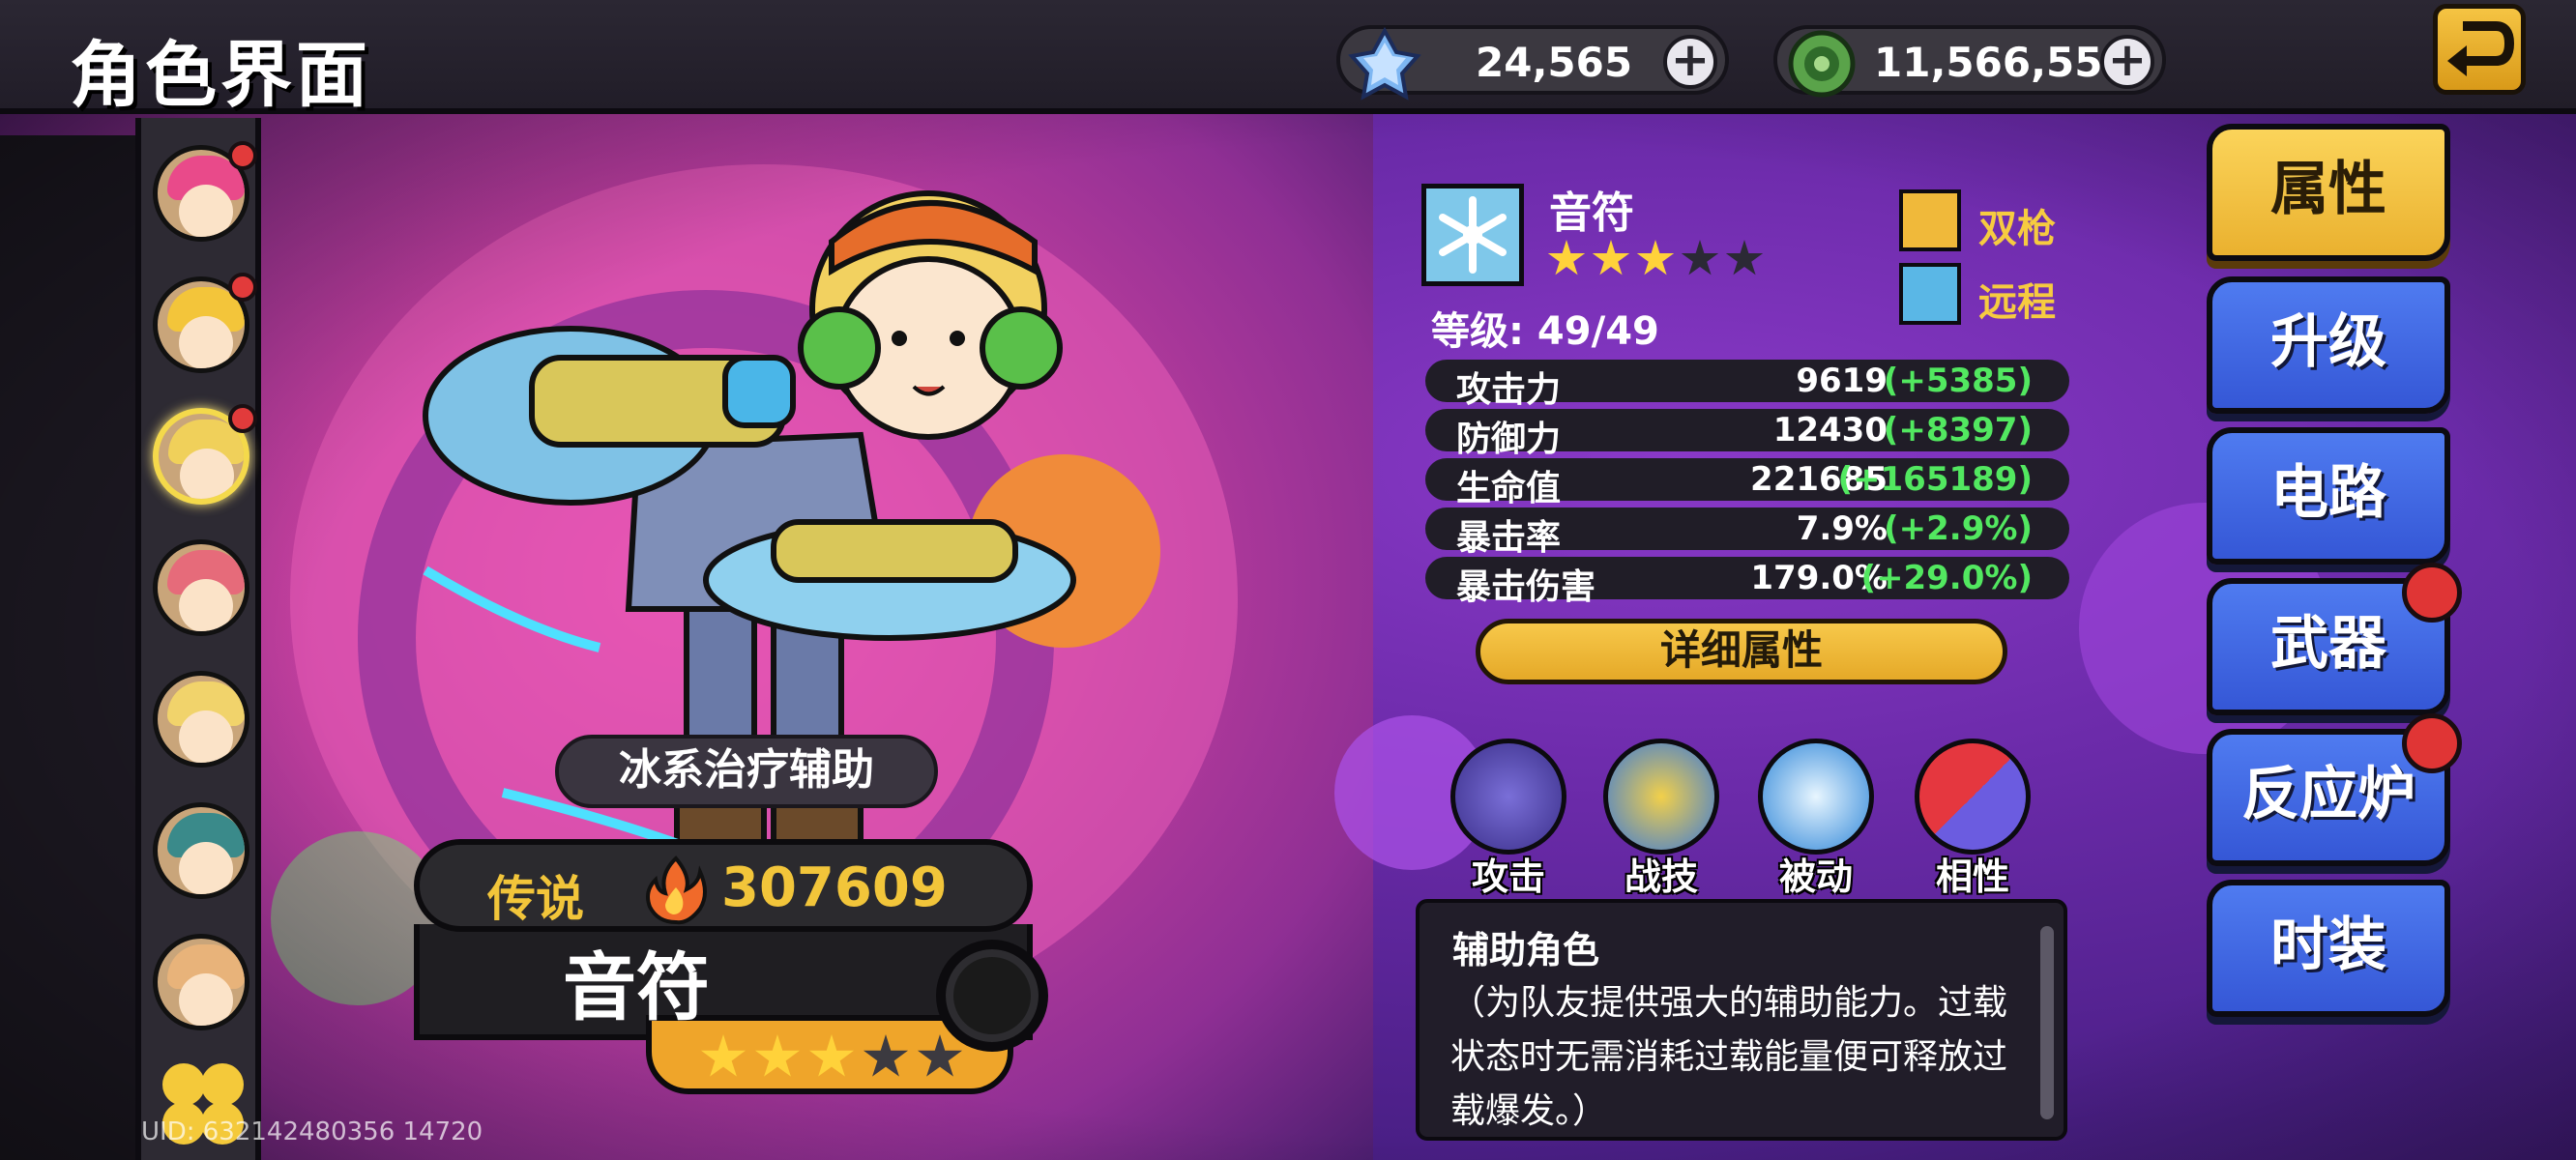 The image size is (2576, 1160). I want to click on stat-name: 攻击力, so click(1509, 390).